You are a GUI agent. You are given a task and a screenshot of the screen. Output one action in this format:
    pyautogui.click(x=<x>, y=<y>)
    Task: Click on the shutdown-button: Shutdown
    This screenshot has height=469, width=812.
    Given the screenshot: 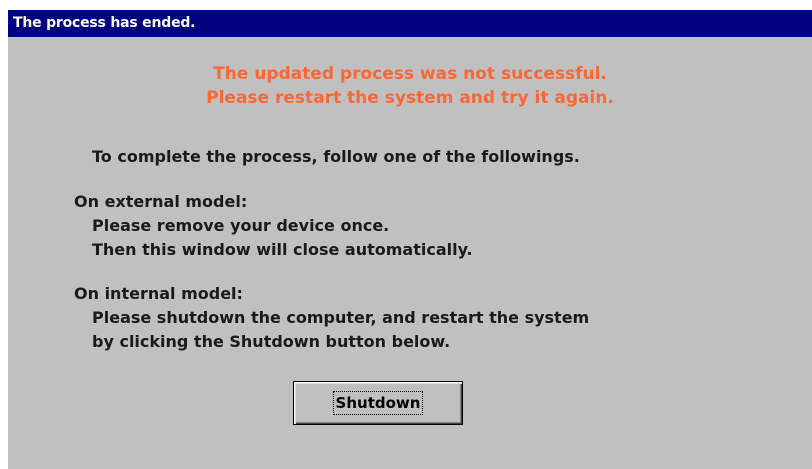 What is the action you would take?
    pyautogui.click(x=378, y=403)
    